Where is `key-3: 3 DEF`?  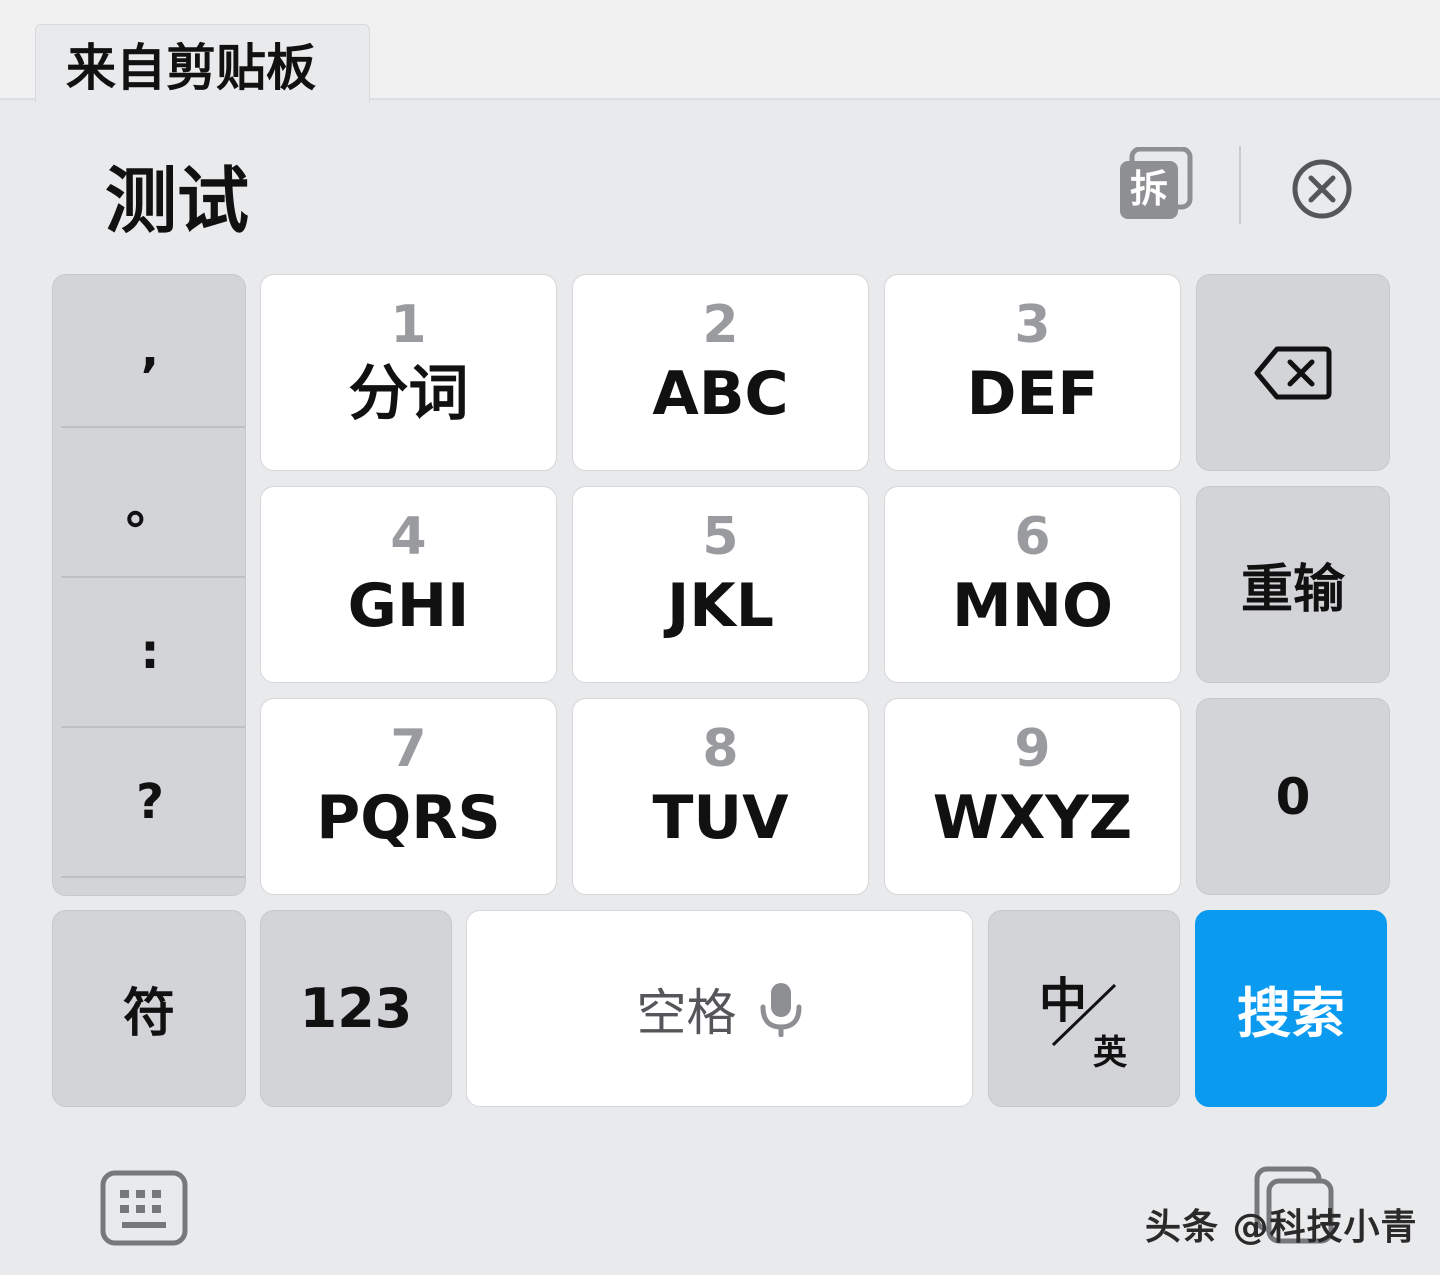 key-3: 3 DEF is located at coordinates (1032, 372).